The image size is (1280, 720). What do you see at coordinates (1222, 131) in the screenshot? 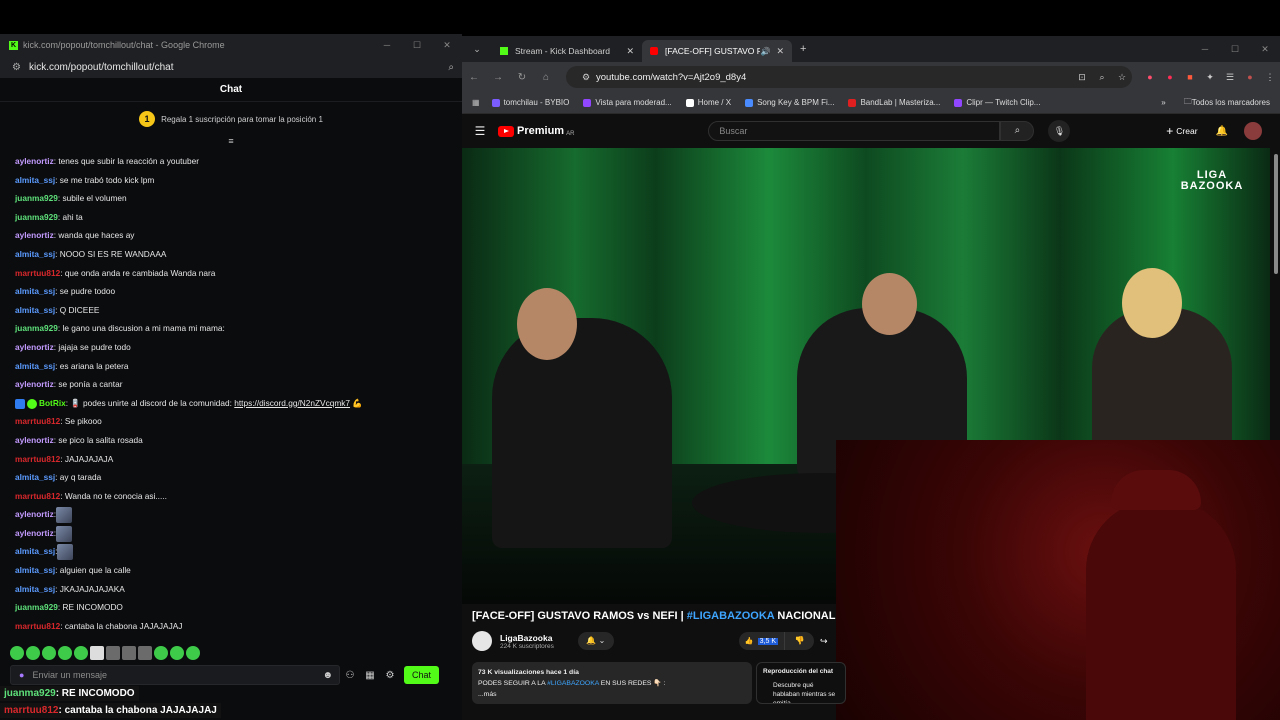
I see `bell-icon: 🔔` at bounding box center [1222, 131].